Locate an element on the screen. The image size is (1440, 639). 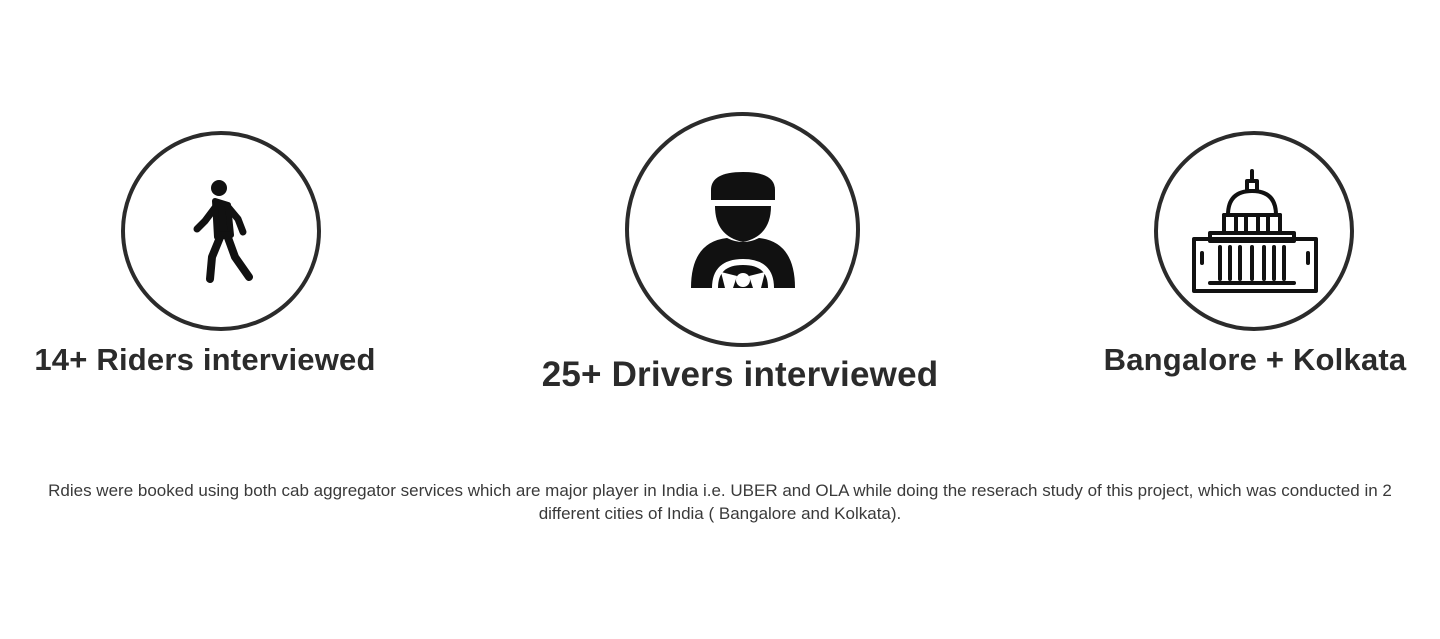
drivers-icon-circle is located at coordinates (742, 229).